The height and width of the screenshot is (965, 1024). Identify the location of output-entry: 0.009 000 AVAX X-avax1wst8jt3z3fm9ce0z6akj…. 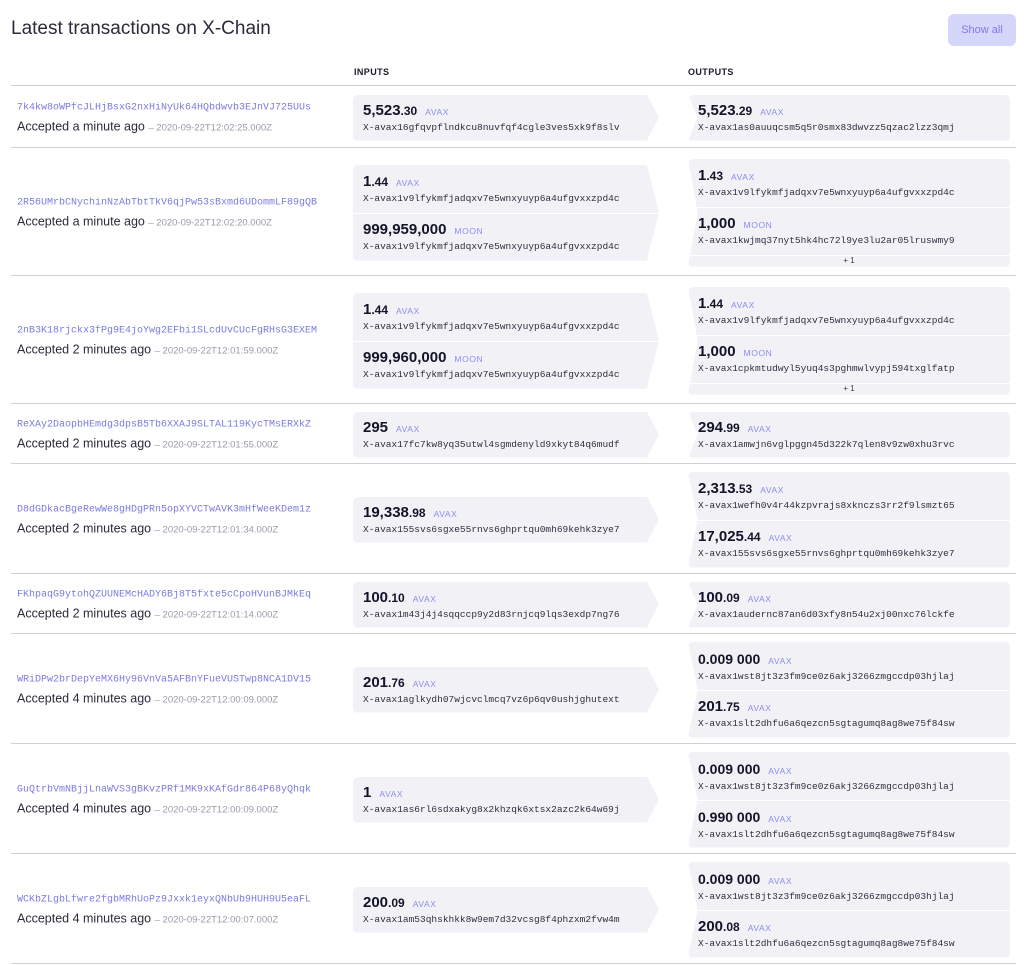
(849, 776).